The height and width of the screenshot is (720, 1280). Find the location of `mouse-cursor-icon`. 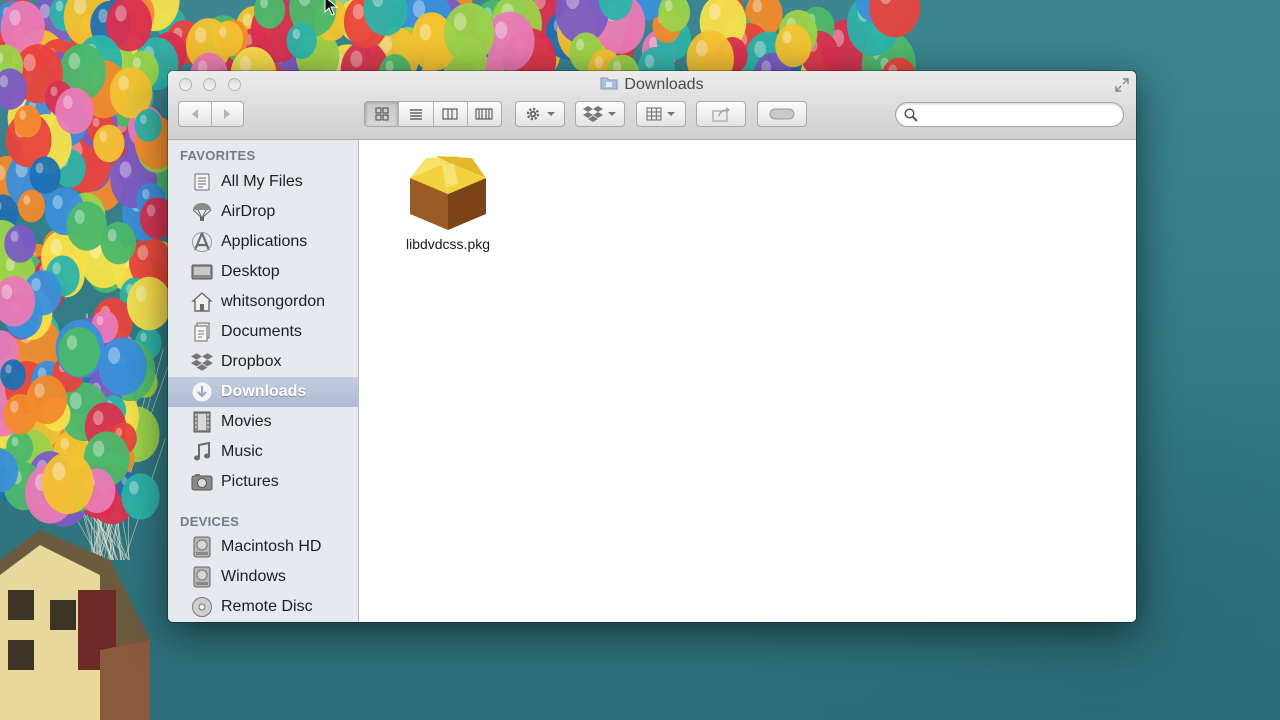

mouse-cursor-icon is located at coordinates (331, 8).